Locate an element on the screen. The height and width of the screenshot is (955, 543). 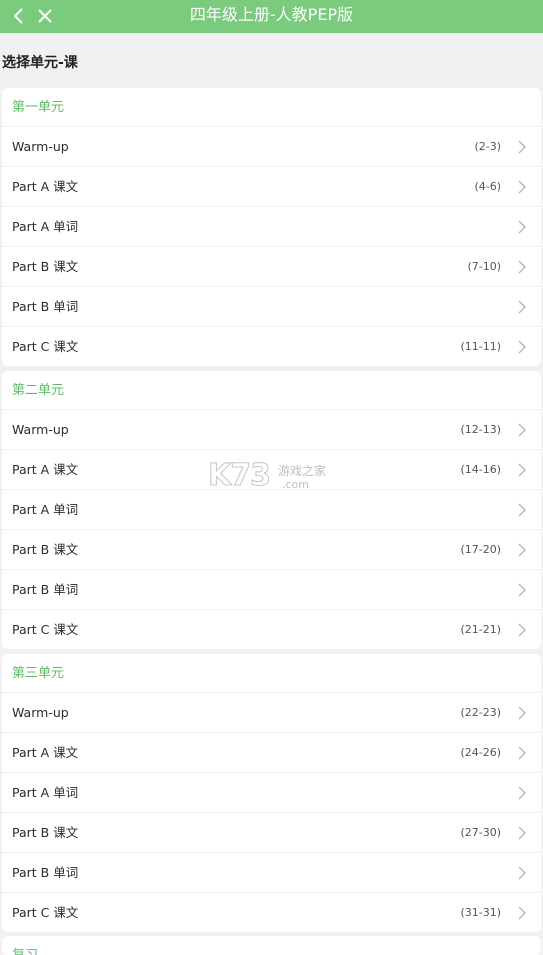
page-range: (7-10) is located at coordinates (484, 266).